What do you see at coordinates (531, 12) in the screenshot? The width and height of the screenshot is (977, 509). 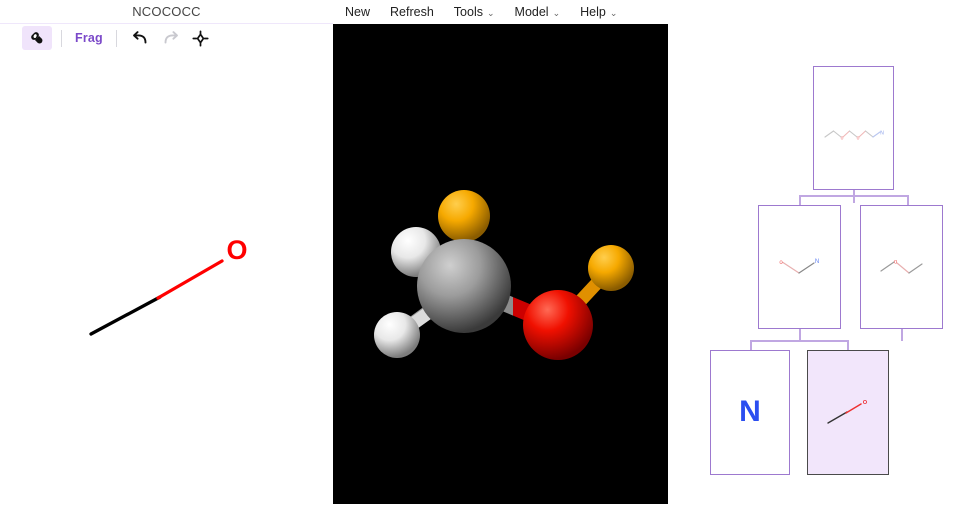 I see `menu-item-model-label: Model` at bounding box center [531, 12].